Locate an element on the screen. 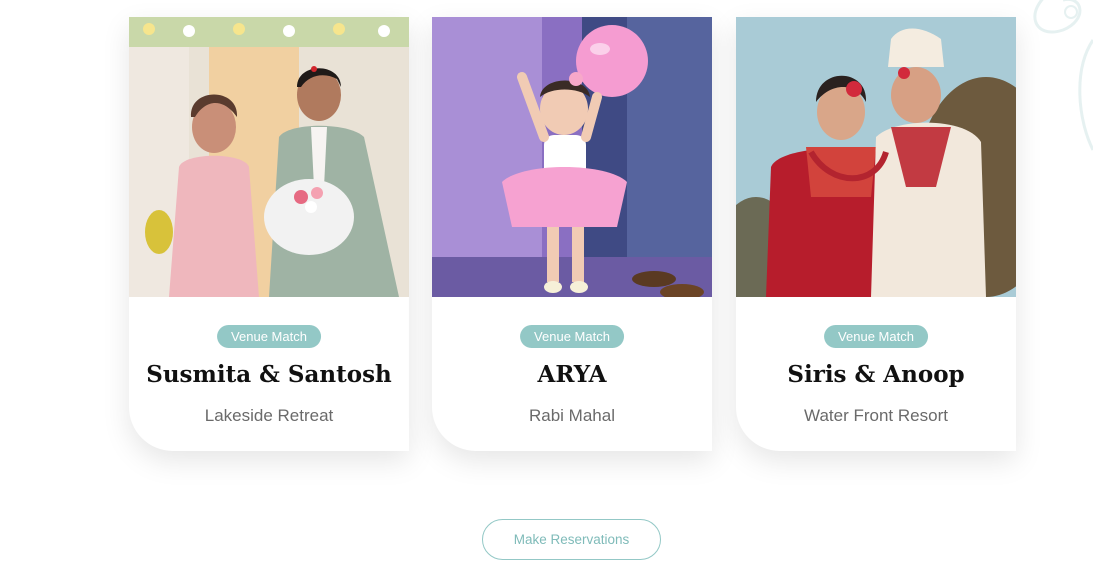 Image resolution: width=1093 pixels, height=587 pixels. wedding-photo is located at coordinates (876, 157).